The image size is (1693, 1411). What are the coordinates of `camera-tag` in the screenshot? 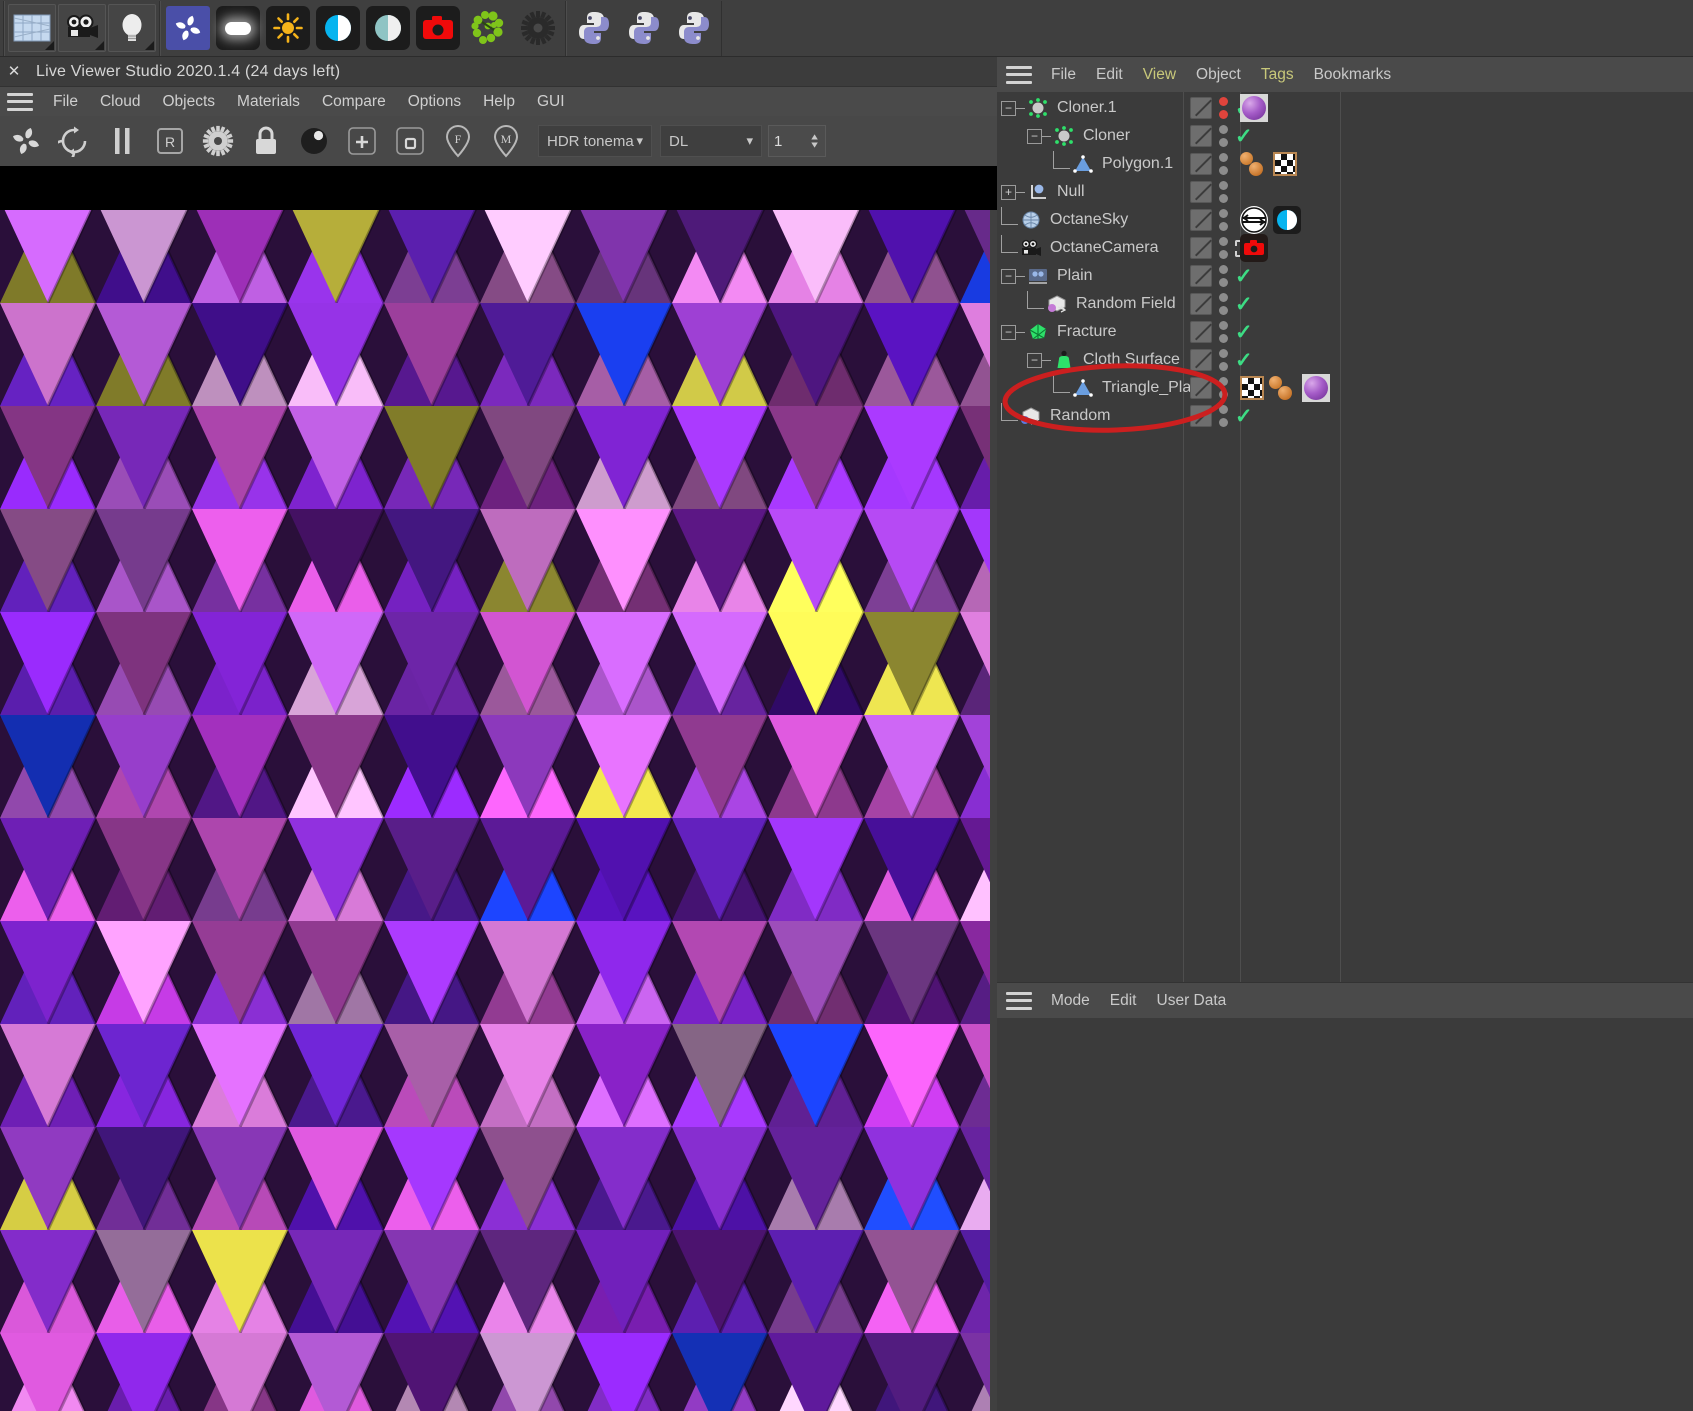 It's located at (1254, 248).